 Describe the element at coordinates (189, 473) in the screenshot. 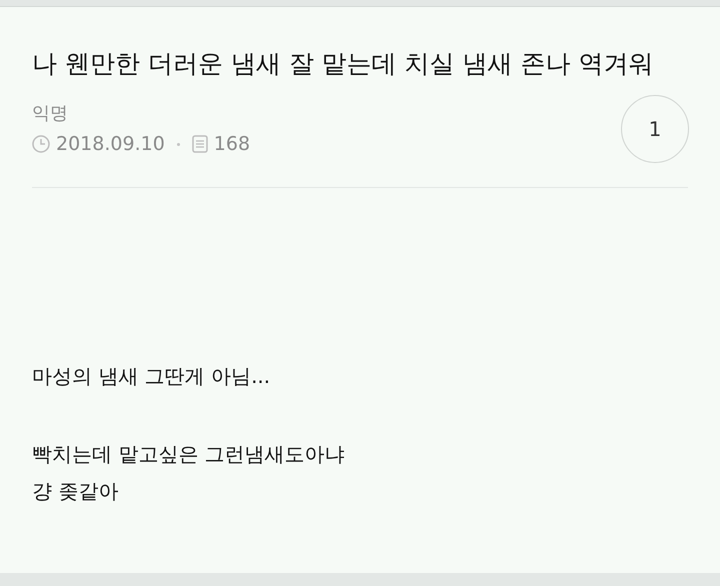

I see `body-paragraph: 빡치는데 맡고싶은 그런냄새도아냐 걍 좆같아` at that location.